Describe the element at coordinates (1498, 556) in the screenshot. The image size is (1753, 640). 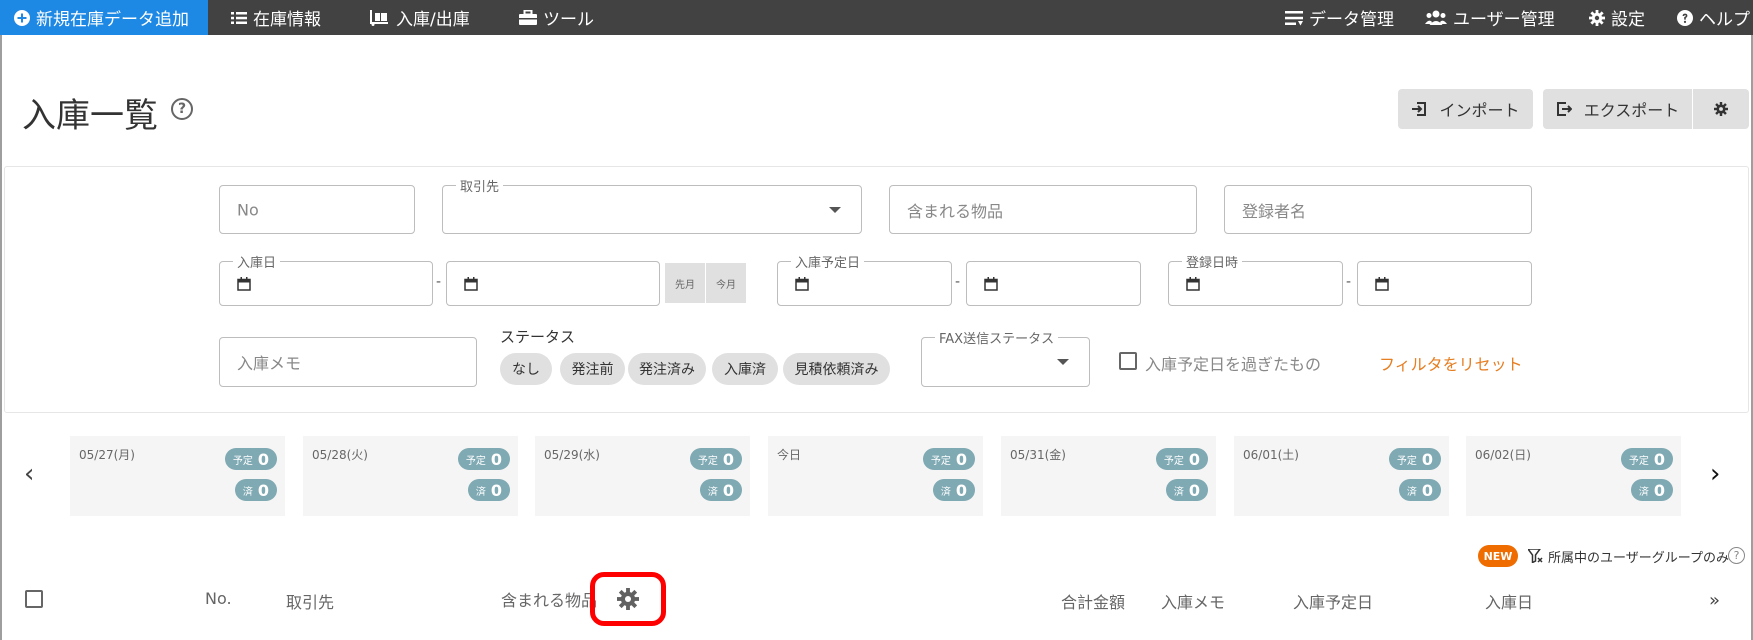
I see `new-badge: NEW` at that location.